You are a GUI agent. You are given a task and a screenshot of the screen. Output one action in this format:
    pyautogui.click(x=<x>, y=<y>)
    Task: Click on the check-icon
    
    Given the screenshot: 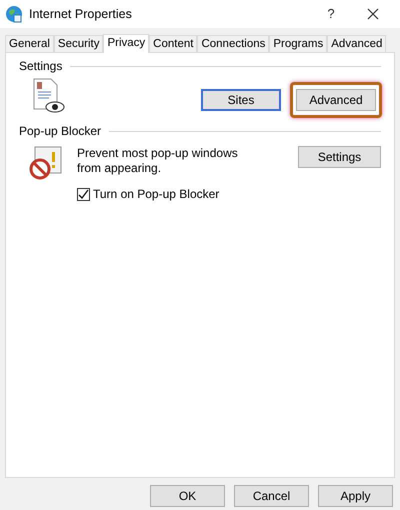 What is the action you would take?
    pyautogui.click(x=83, y=194)
    